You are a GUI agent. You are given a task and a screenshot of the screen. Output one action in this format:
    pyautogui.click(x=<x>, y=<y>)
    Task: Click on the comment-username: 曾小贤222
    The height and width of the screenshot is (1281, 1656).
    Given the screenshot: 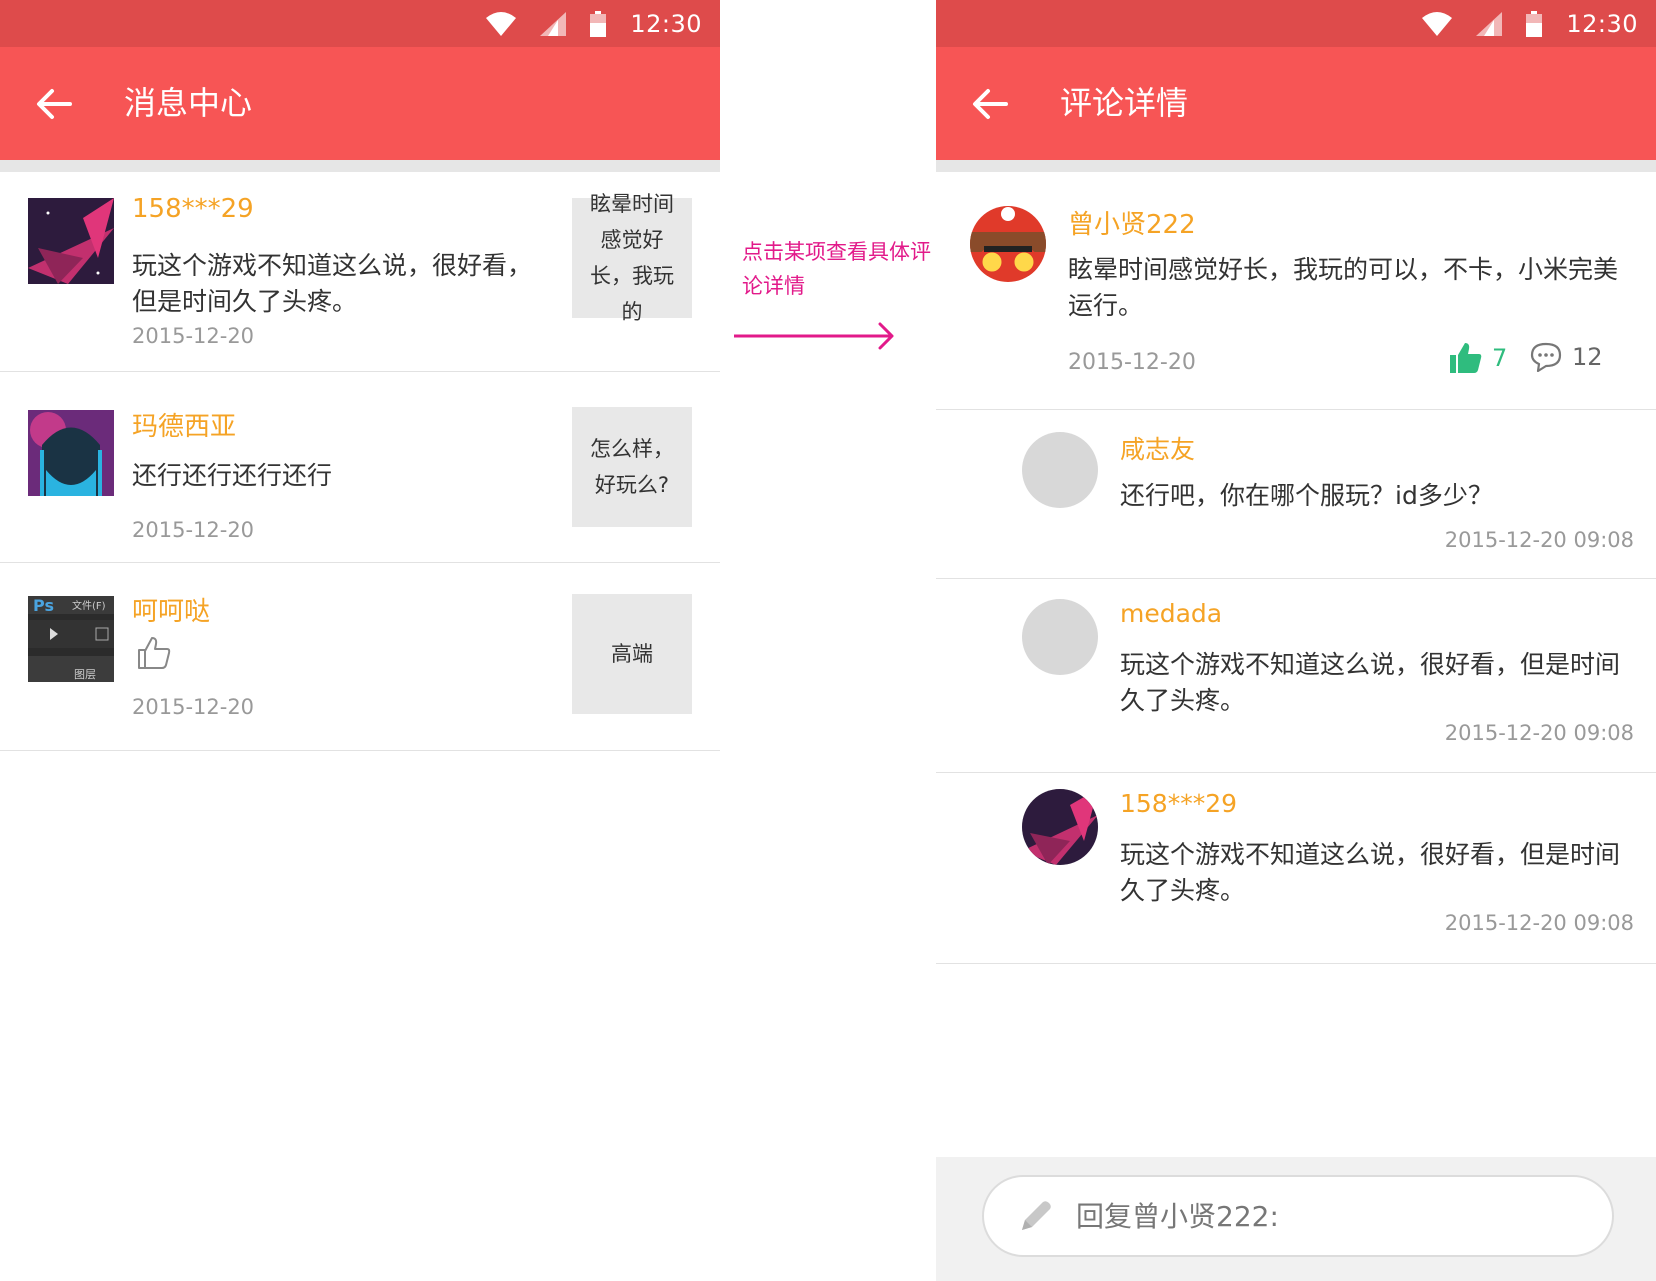 What is the action you would take?
    pyautogui.click(x=1132, y=225)
    